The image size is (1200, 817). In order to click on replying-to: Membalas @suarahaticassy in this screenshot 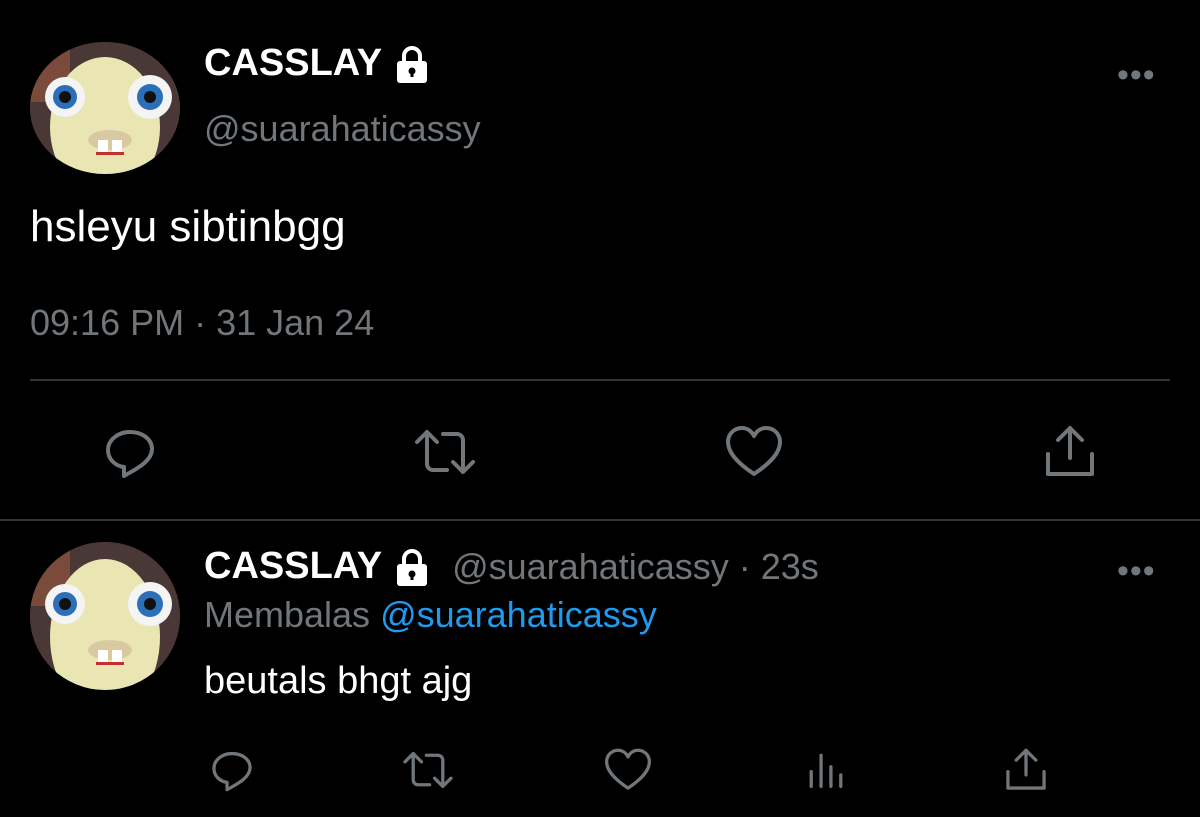, I will do `click(430, 615)`.